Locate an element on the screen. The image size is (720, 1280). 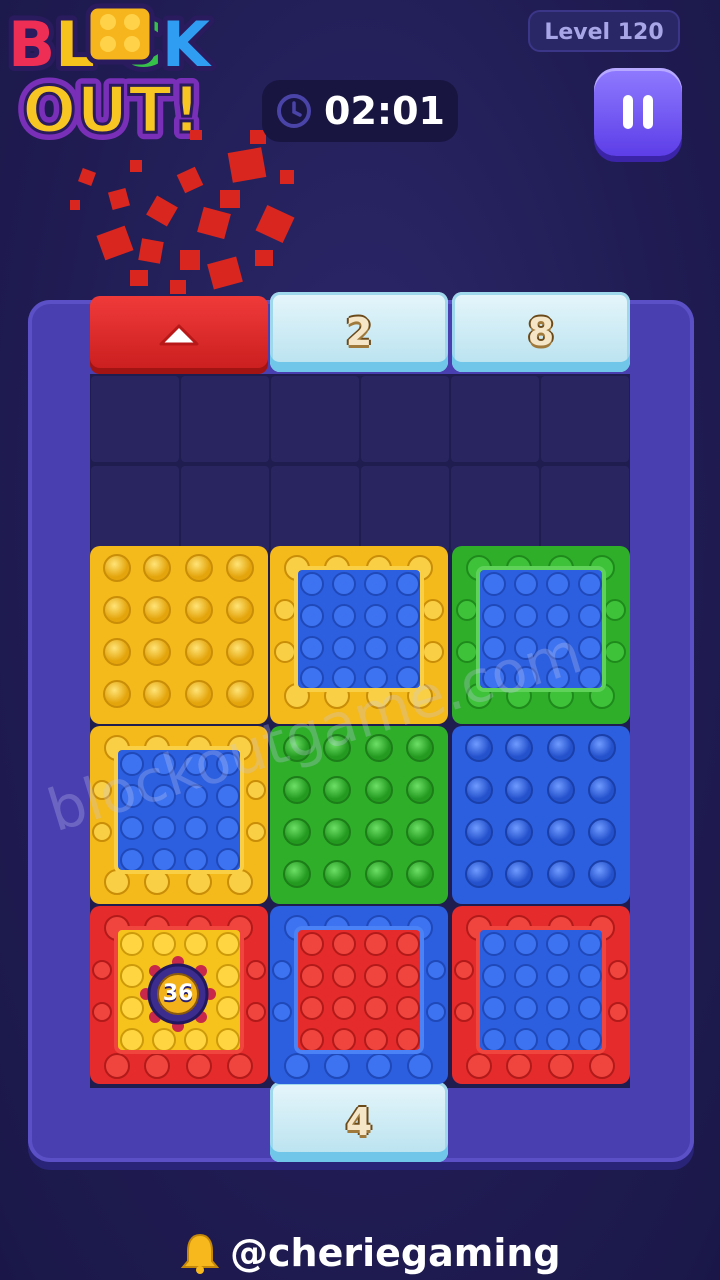
block-blue-solid is located at coordinates (541, 815).